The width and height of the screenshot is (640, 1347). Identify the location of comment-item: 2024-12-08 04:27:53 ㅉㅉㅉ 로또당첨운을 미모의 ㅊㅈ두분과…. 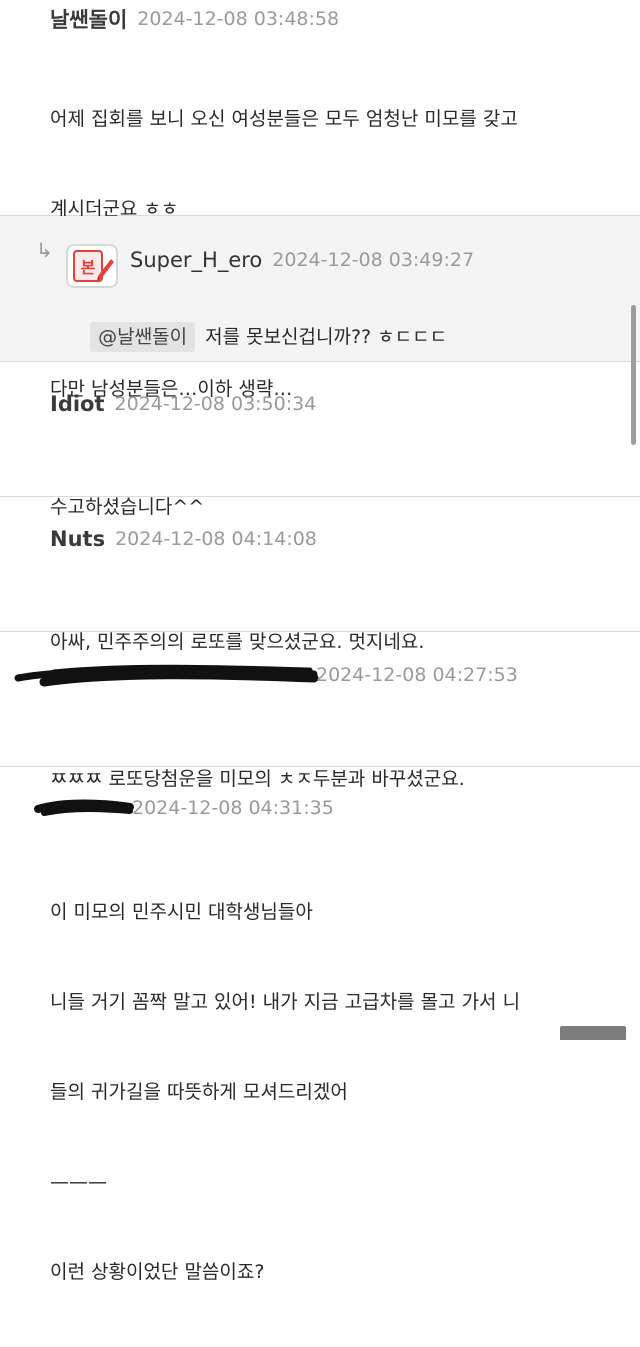
(320, 711).